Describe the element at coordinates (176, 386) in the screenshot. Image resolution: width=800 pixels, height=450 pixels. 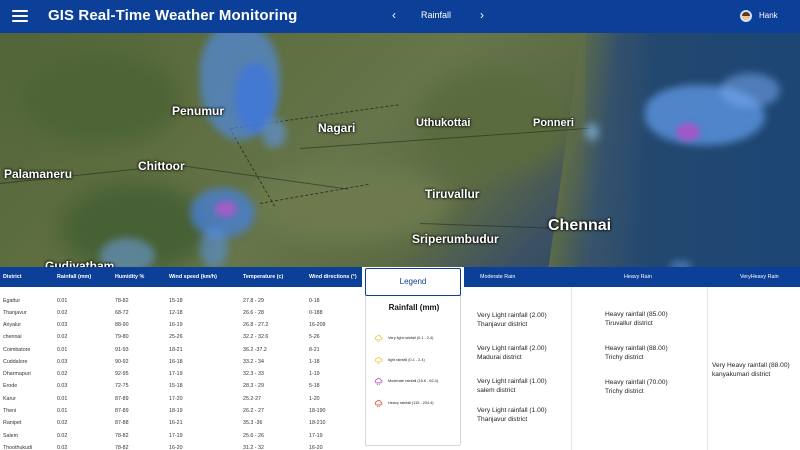
I see `table-cell: 15-18` at that location.